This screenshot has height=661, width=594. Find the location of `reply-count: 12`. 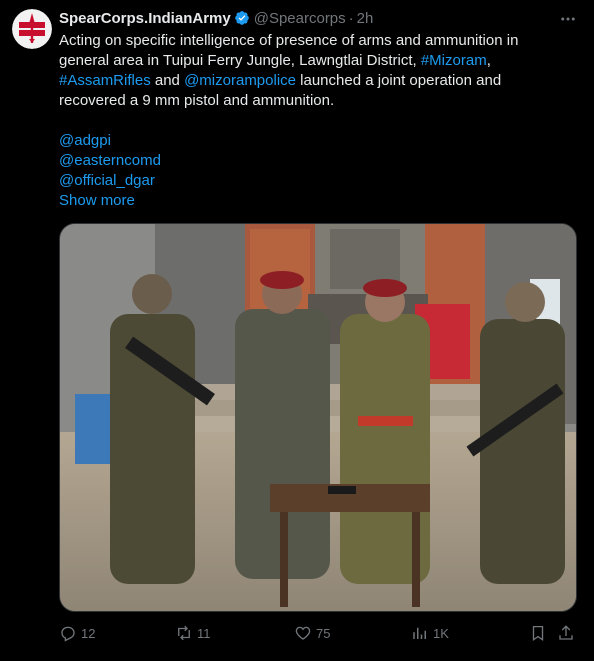

reply-count: 12 is located at coordinates (88, 633).